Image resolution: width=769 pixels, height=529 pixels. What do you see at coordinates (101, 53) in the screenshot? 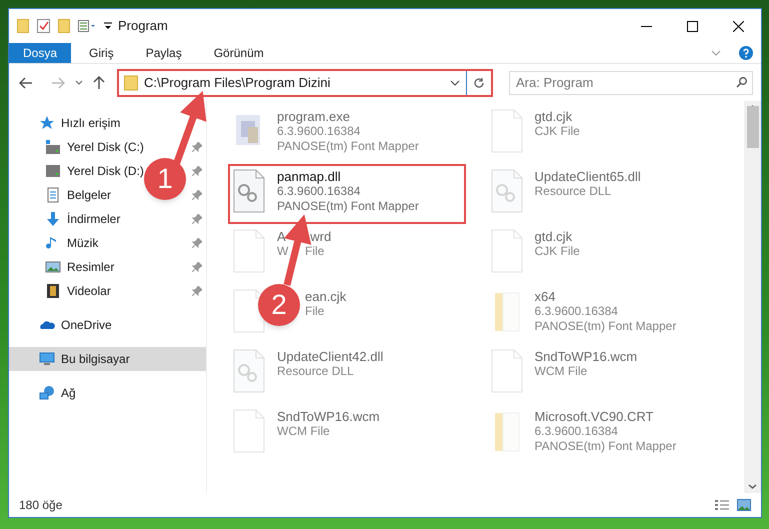
I see `ribbon-tab: Giriş` at bounding box center [101, 53].